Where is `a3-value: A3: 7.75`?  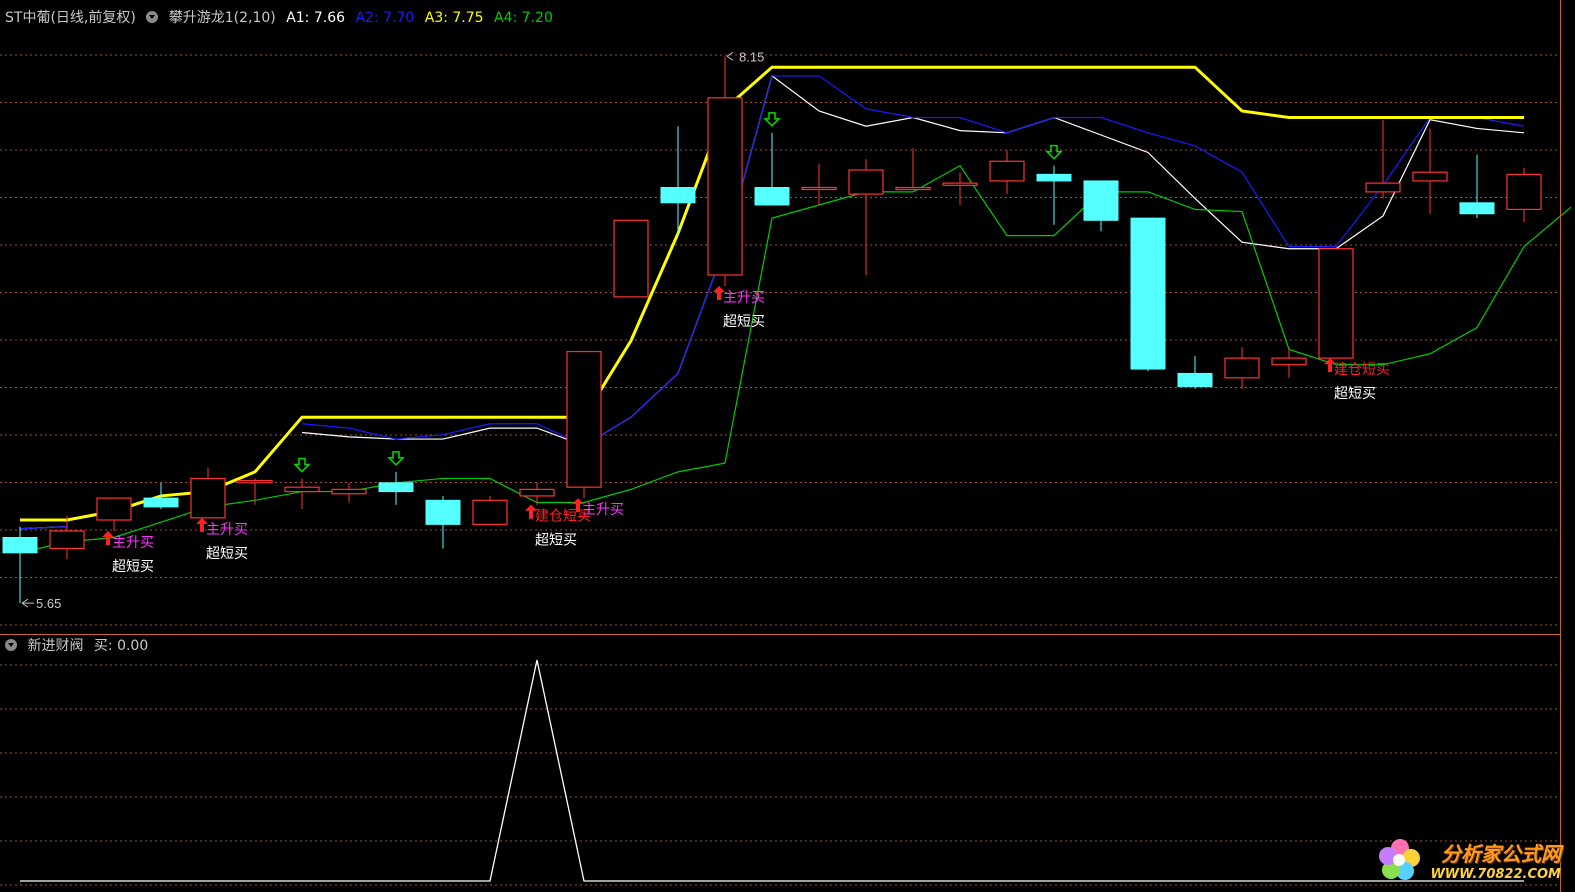
a3-value: A3: 7.75 is located at coordinates (454, 18).